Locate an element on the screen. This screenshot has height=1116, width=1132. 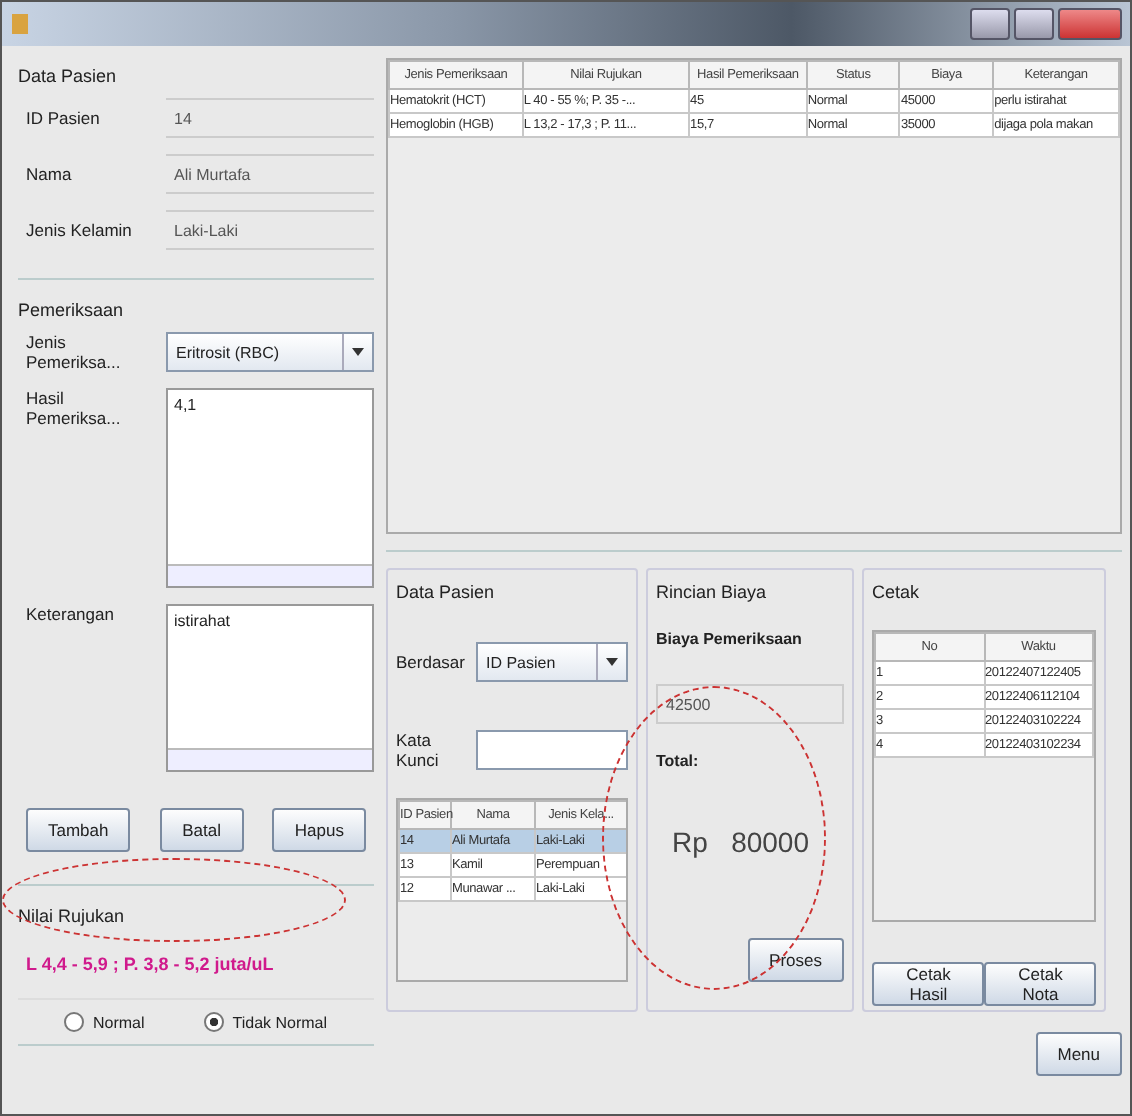
cost-field: 42500 is located at coordinates (750, 704).